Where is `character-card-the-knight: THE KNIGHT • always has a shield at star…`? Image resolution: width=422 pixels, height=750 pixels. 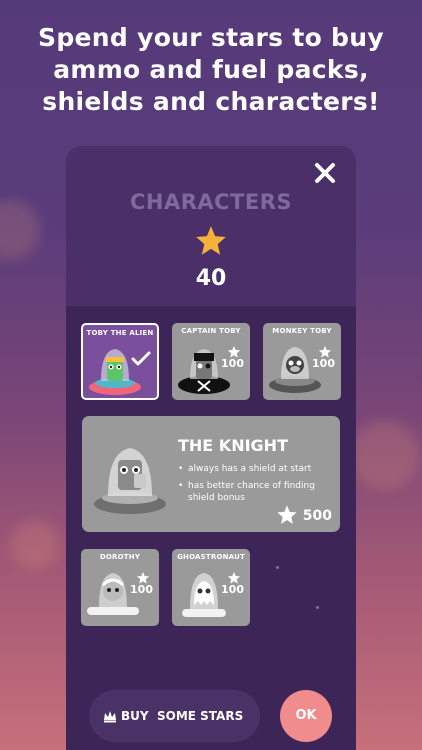
character-card-the-knight: THE KNIGHT • always has a shield at star… is located at coordinates (211, 474).